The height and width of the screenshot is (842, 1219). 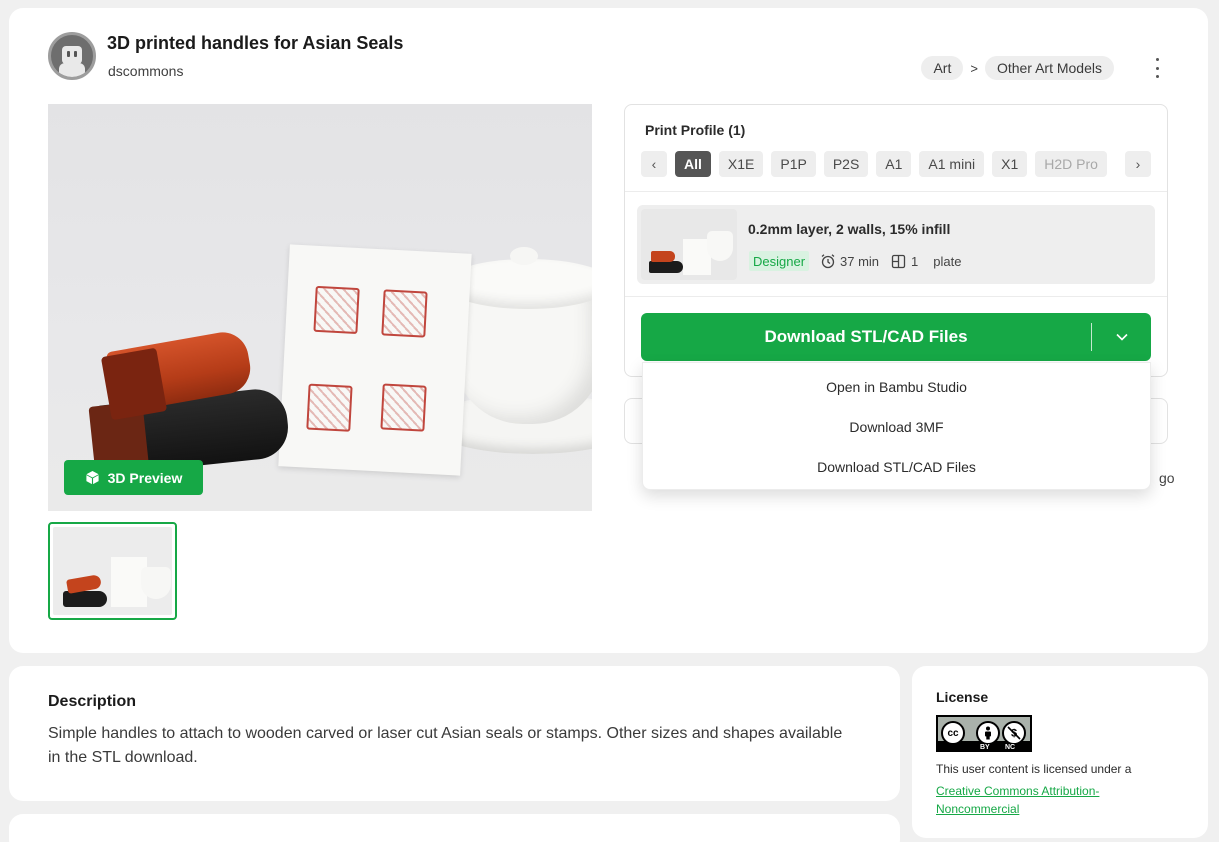 I want to click on profile-name: 0.2mm layer, 2 walls, 15% infill, so click(x=849, y=229).